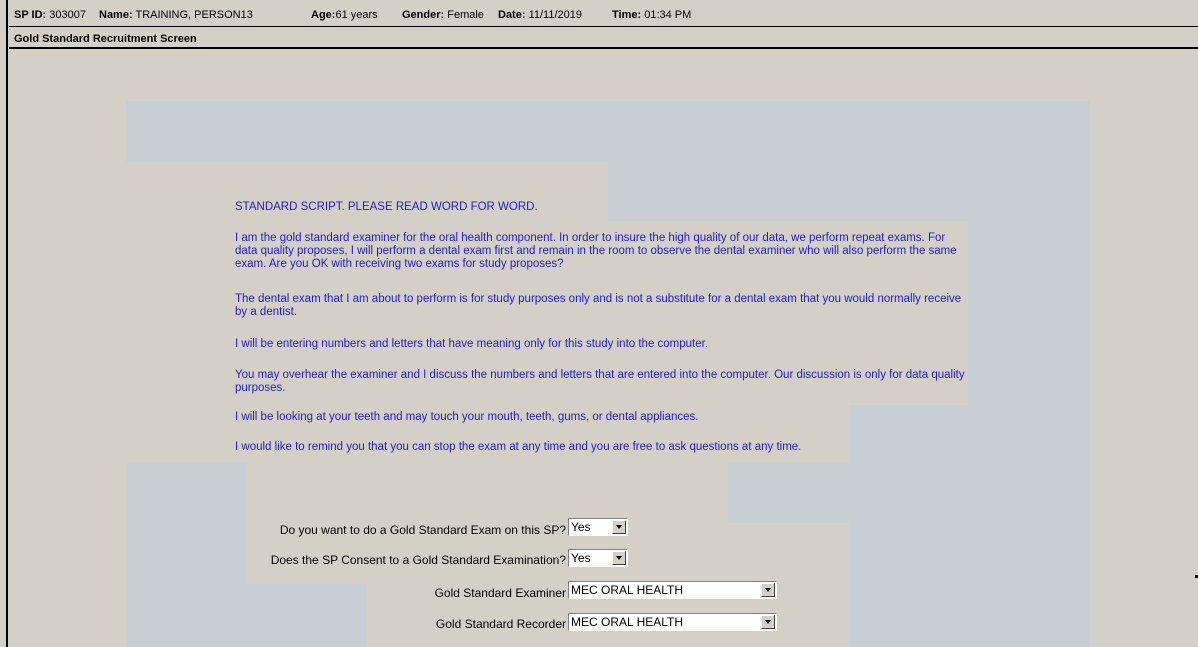  What do you see at coordinates (668, 15) in the screenshot?
I see `time-value: 01:34 PM` at bounding box center [668, 15].